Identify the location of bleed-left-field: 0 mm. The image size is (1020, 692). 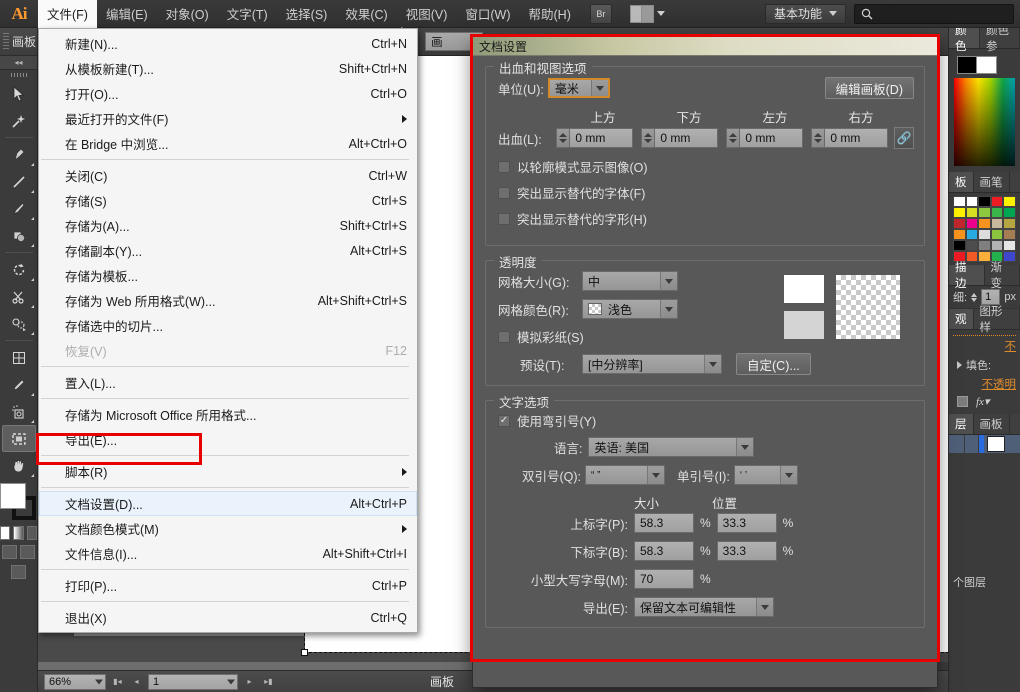
(771, 138).